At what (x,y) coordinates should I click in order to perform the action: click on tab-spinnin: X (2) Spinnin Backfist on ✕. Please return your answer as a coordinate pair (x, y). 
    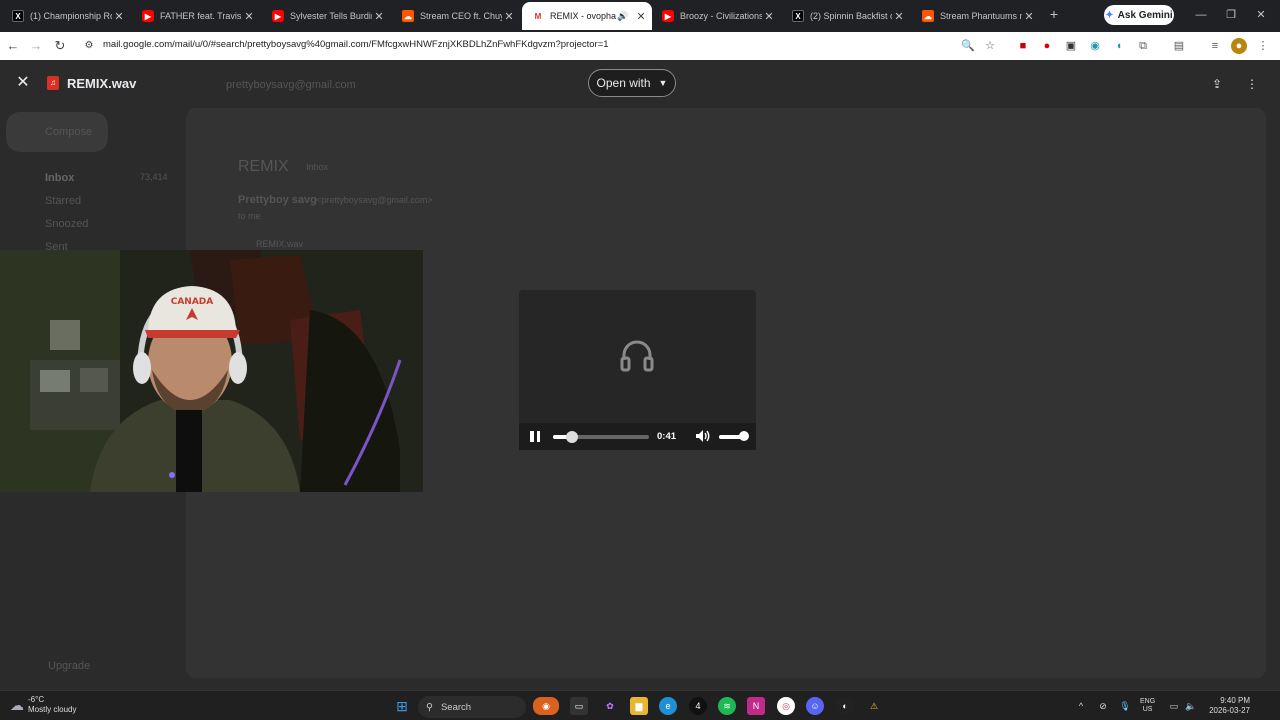
    Looking at the image, I should click on (846, 16).